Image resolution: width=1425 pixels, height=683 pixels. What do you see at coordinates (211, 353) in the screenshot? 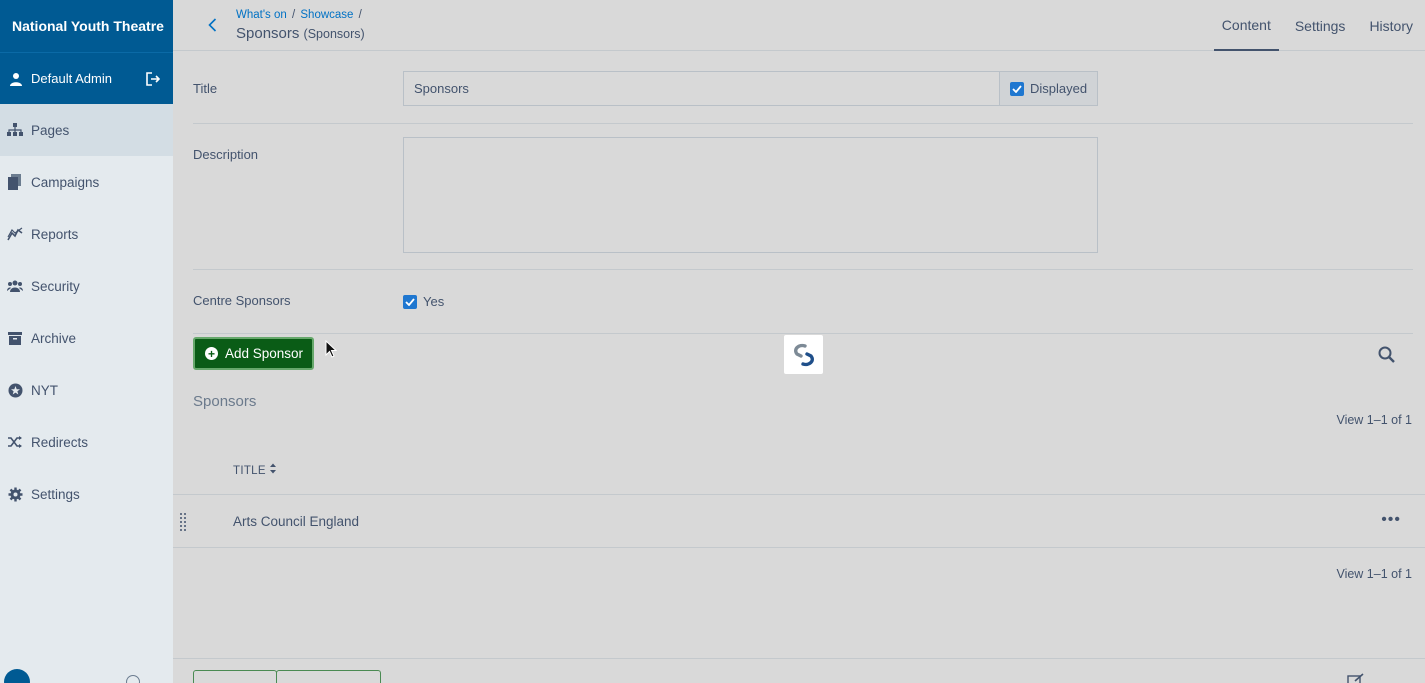
I see `plus-circle-icon: +` at bounding box center [211, 353].